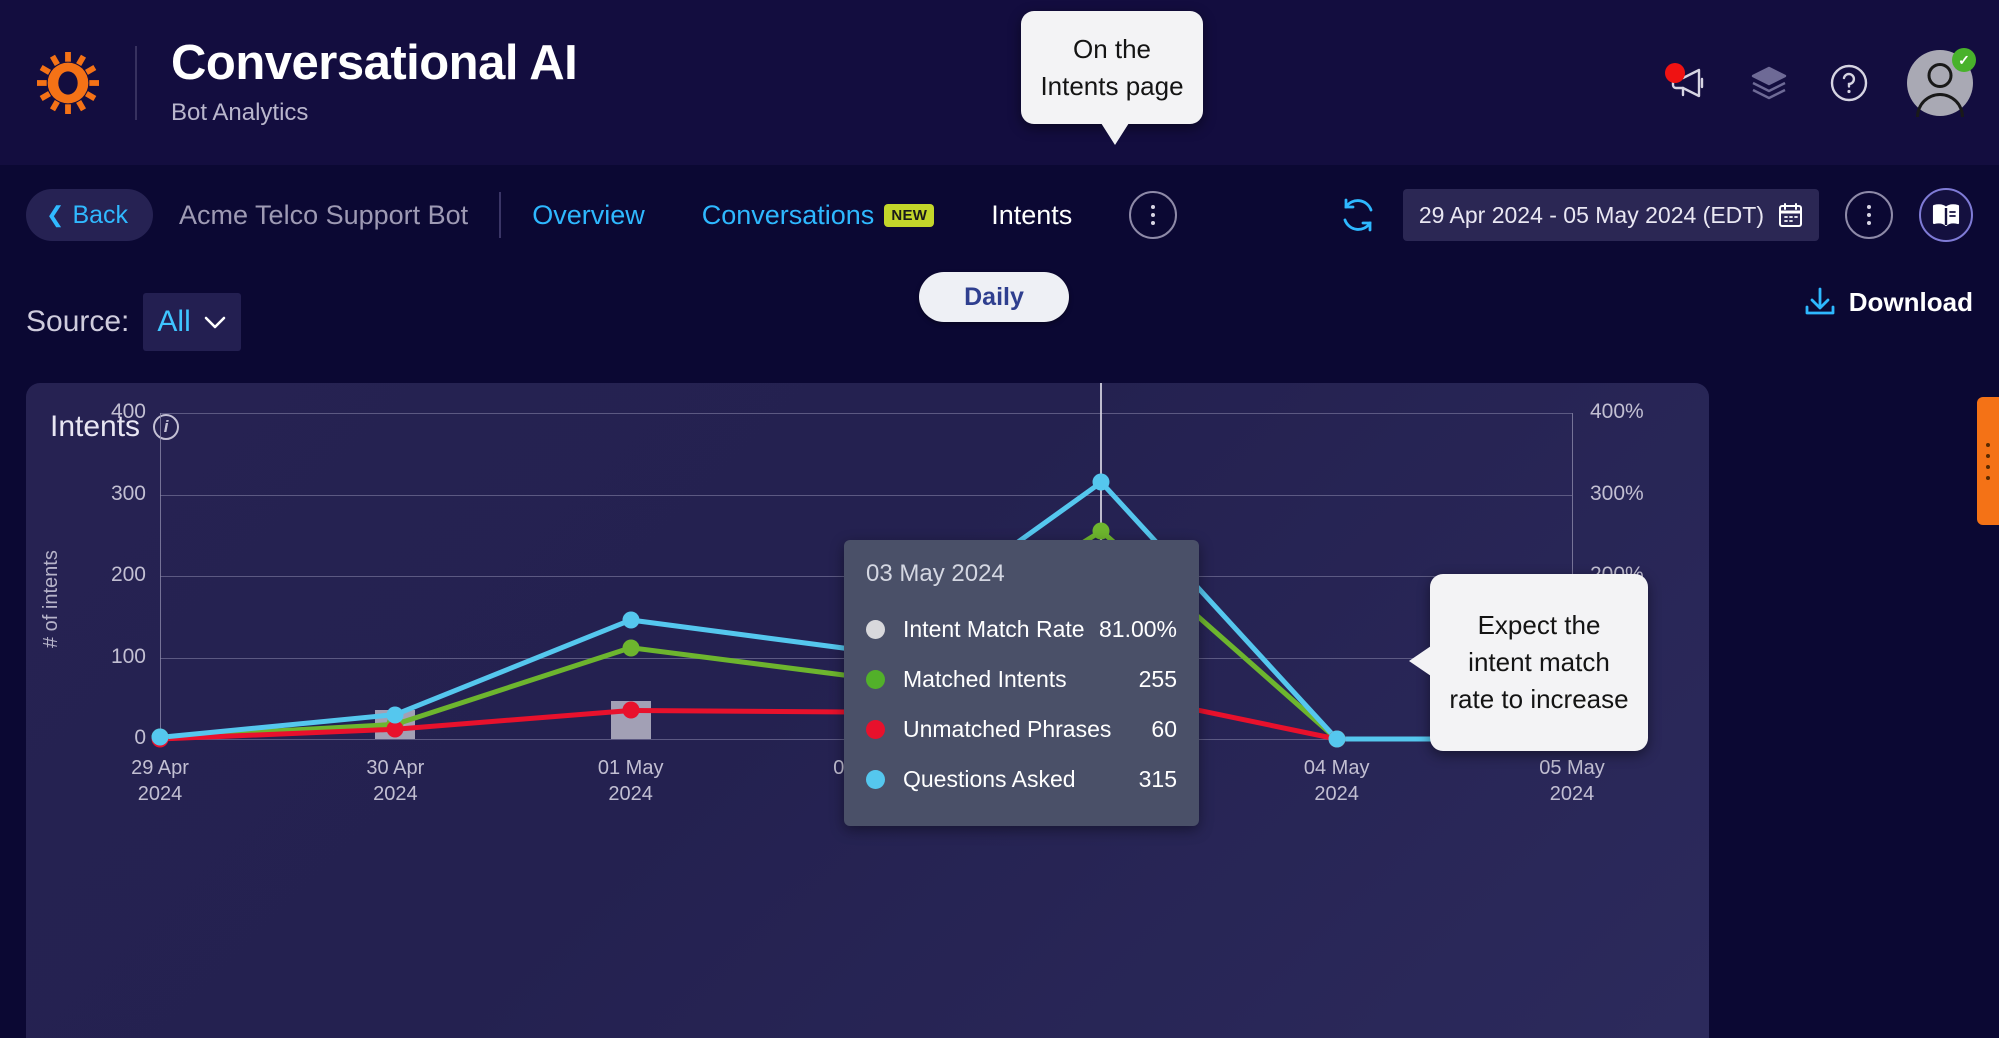 This screenshot has width=1999, height=1038. Describe the element at coordinates (1157, 678) in the screenshot. I see `tooltip-series-value: 255` at that location.